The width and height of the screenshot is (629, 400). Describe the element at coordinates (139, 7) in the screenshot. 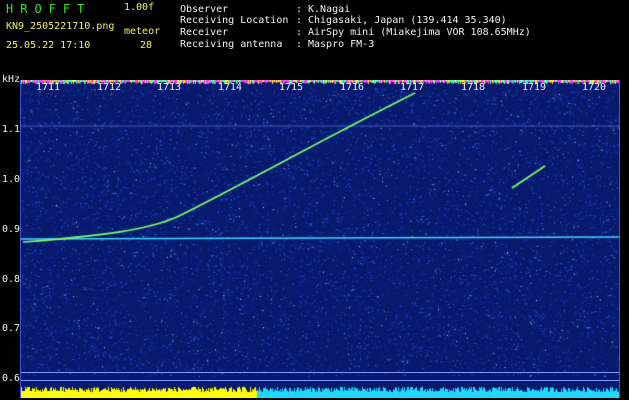

I see `version-label: 1.00f` at that location.